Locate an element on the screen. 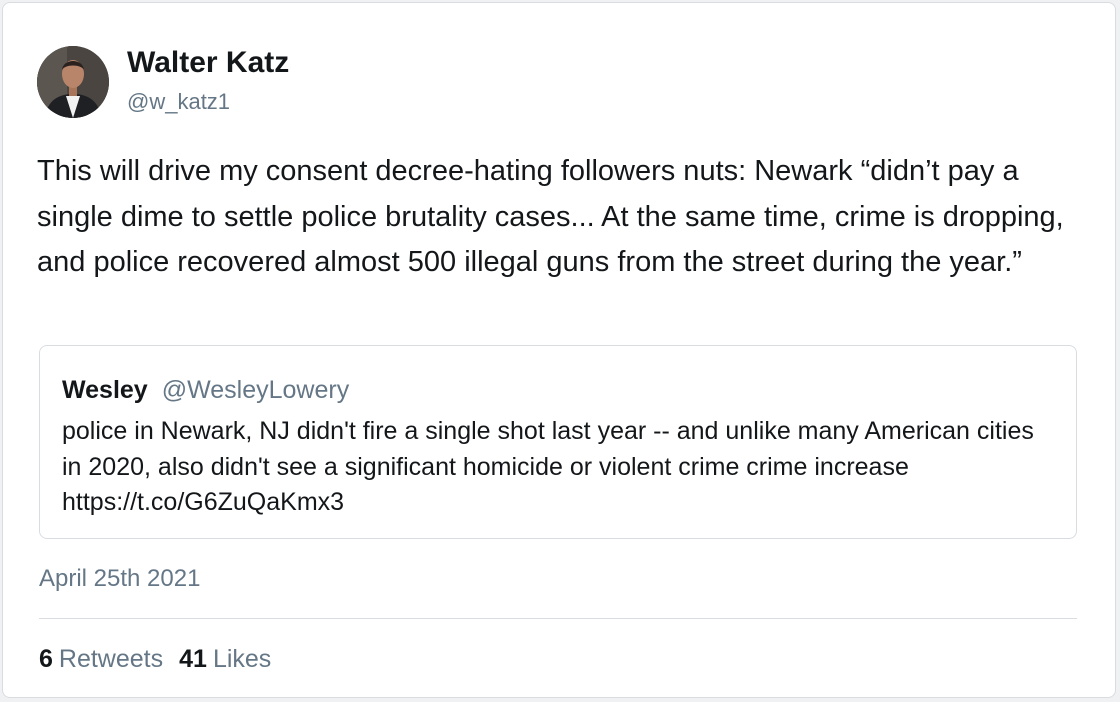 Image resolution: width=1120 pixels, height=702 pixels. quoted-tweet-header: Wesley @WesleyLowery is located at coordinates (205, 392).